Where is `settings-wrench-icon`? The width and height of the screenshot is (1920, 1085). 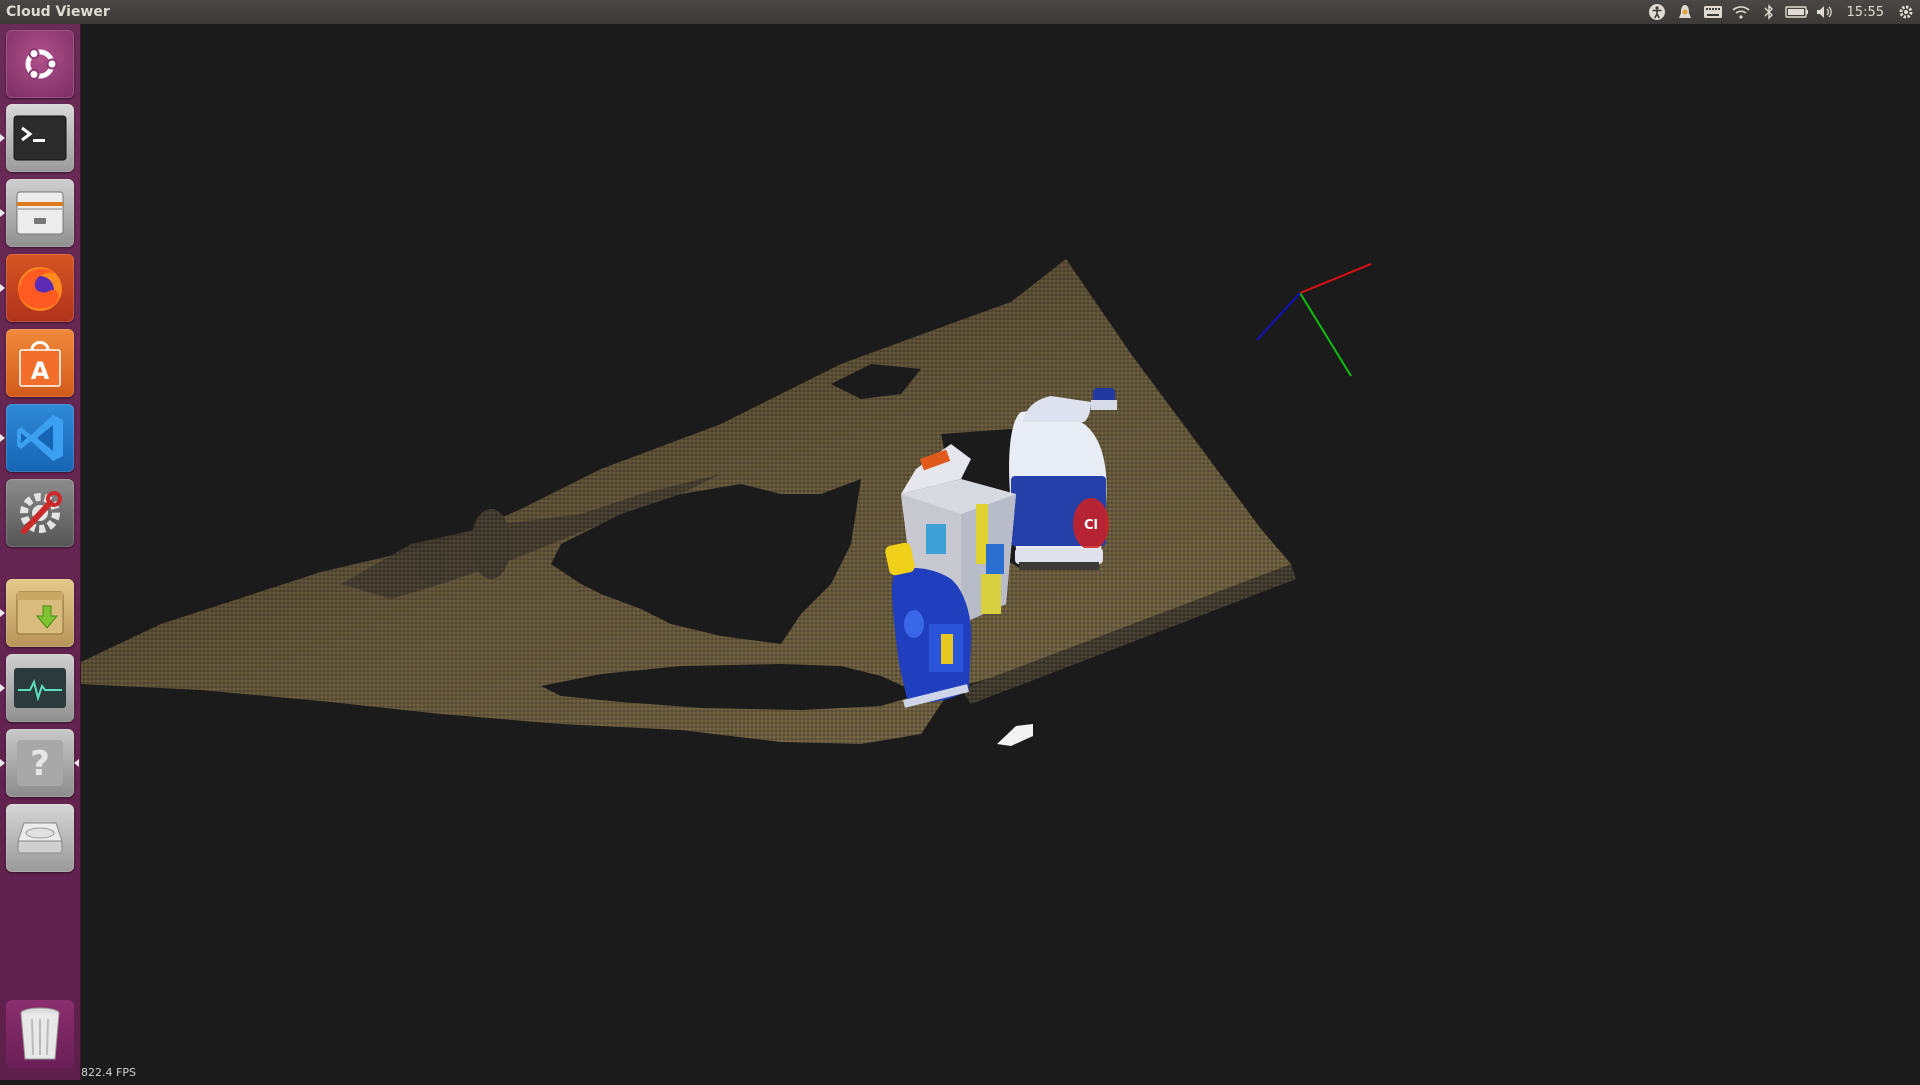 settings-wrench-icon is located at coordinates (41, 512).